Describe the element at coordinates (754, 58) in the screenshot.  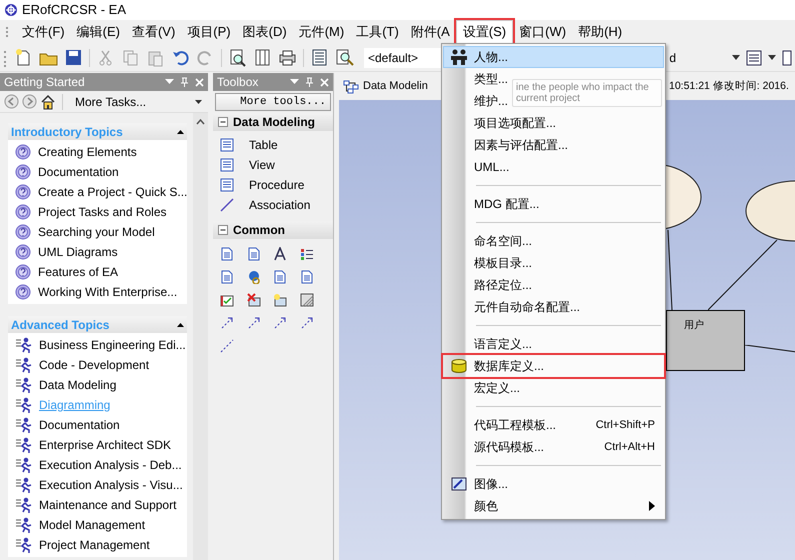
I see `document-view-icon` at that location.